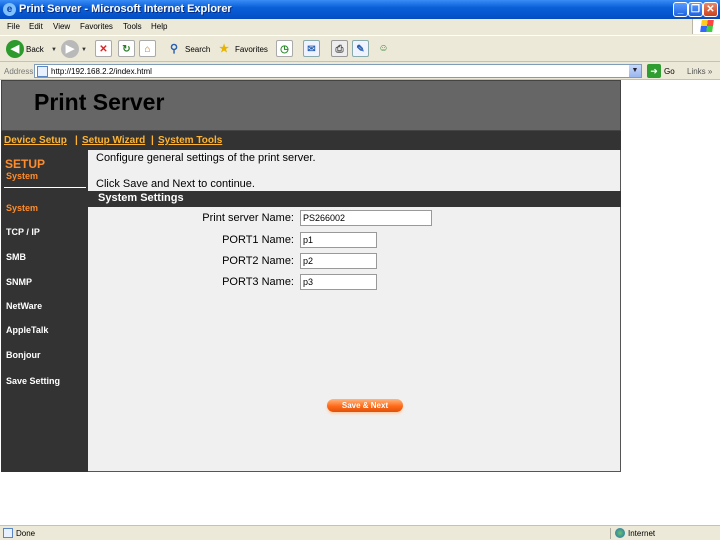 This screenshot has height=540, width=720. Describe the element at coordinates (22, 208) in the screenshot. I see `sidebar-item-system: System` at that location.